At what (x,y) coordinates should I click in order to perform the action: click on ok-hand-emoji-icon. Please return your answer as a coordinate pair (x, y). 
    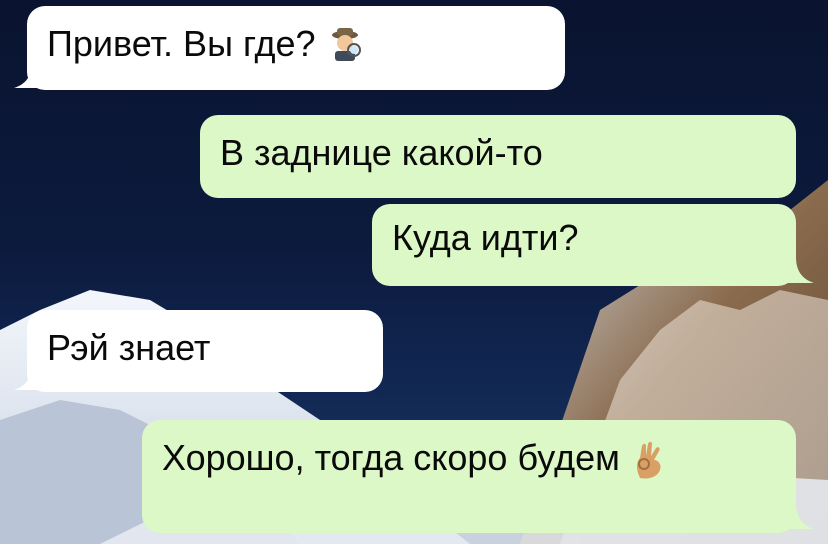
    Looking at the image, I should click on (650, 463).